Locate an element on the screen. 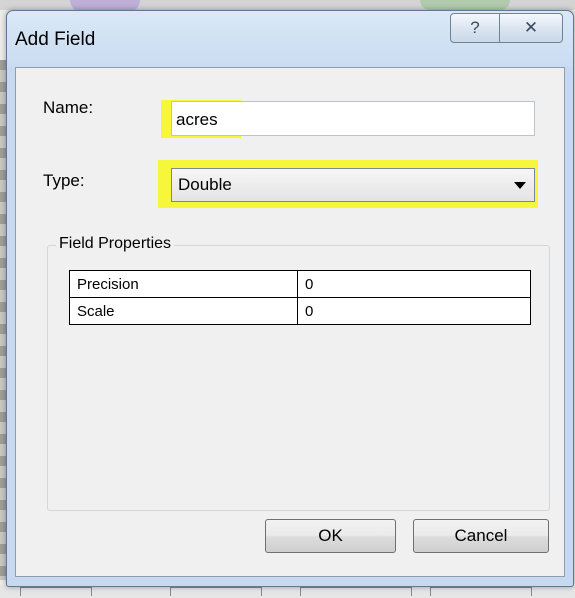  name-label: Name: is located at coordinates (68, 107).